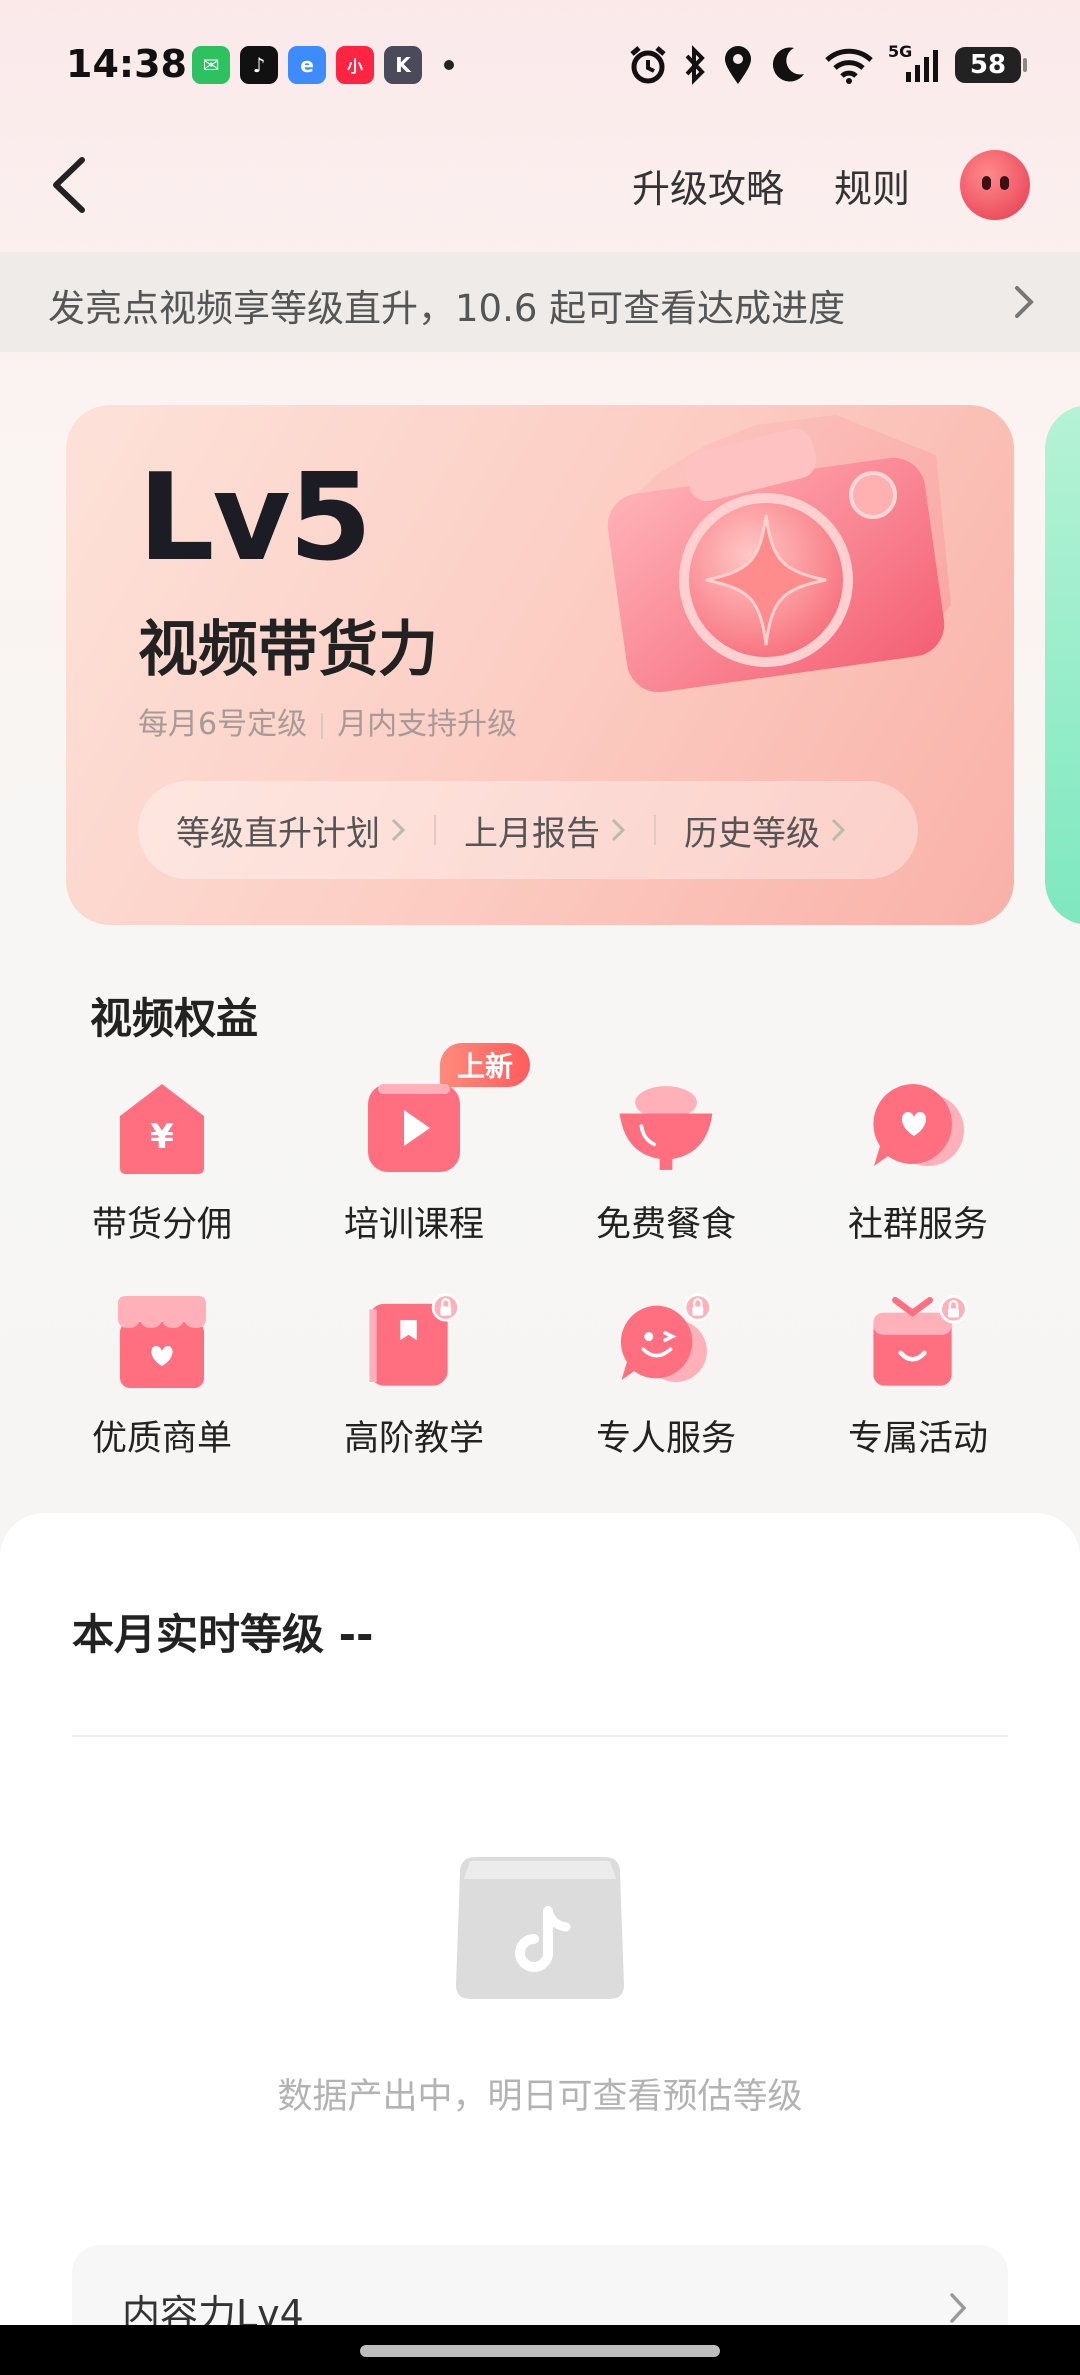  Describe the element at coordinates (991, 65) in the screenshot. I see `battery-indicator: 58` at that location.